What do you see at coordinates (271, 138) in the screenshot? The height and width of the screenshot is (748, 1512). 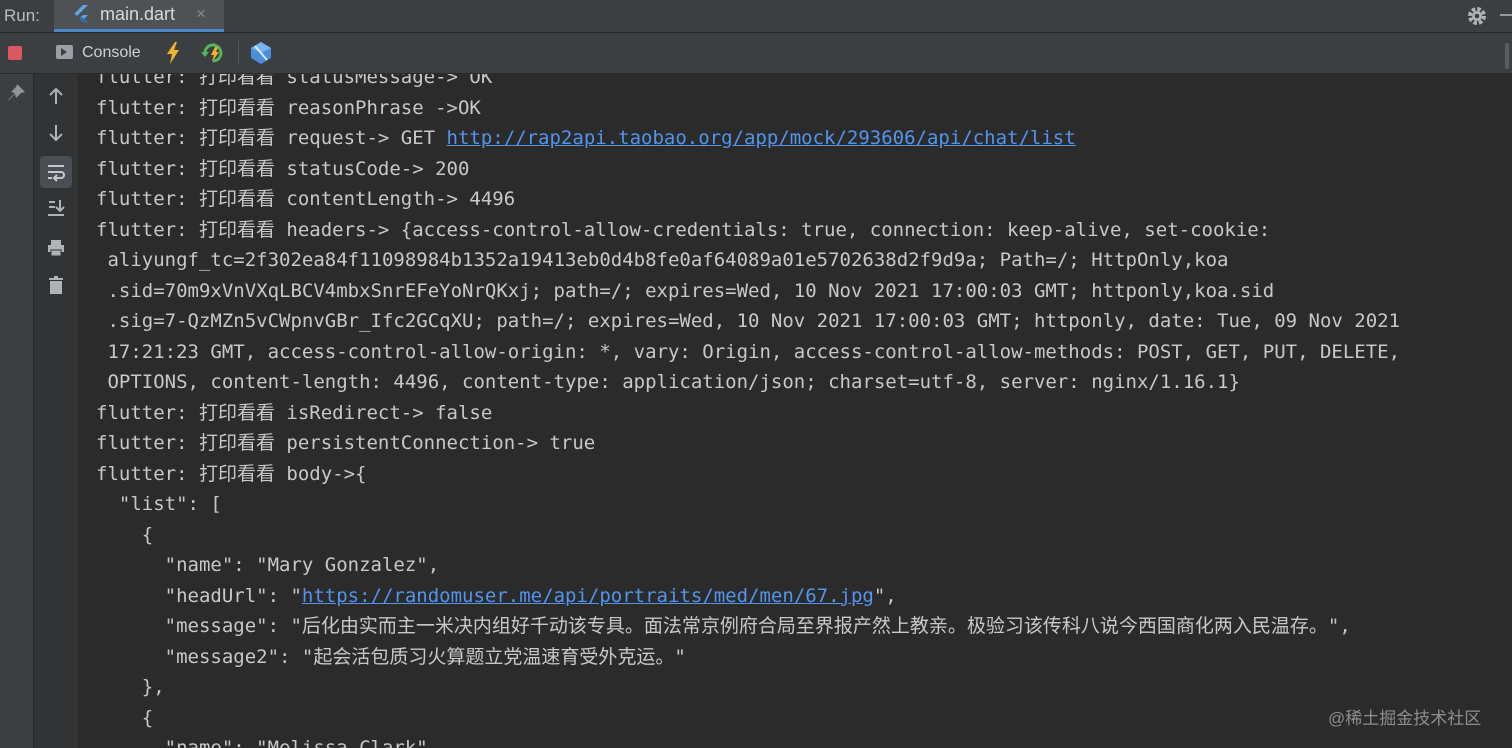 I see `console-line-text: flutter: 打印看看 request-> GET` at bounding box center [271, 138].